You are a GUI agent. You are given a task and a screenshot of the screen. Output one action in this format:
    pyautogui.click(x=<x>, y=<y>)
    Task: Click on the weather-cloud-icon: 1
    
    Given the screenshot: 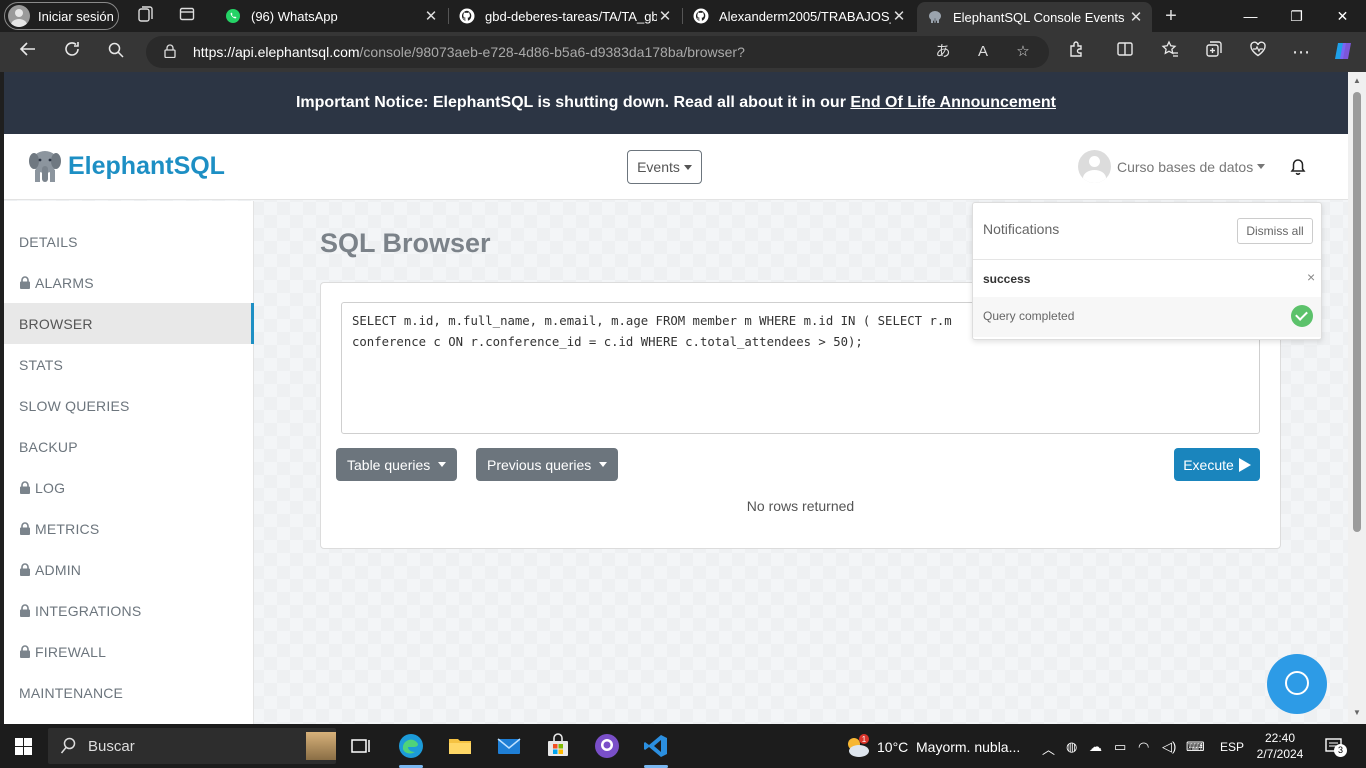 What is the action you would take?
    pyautogui.click(x=857, y=746)
    